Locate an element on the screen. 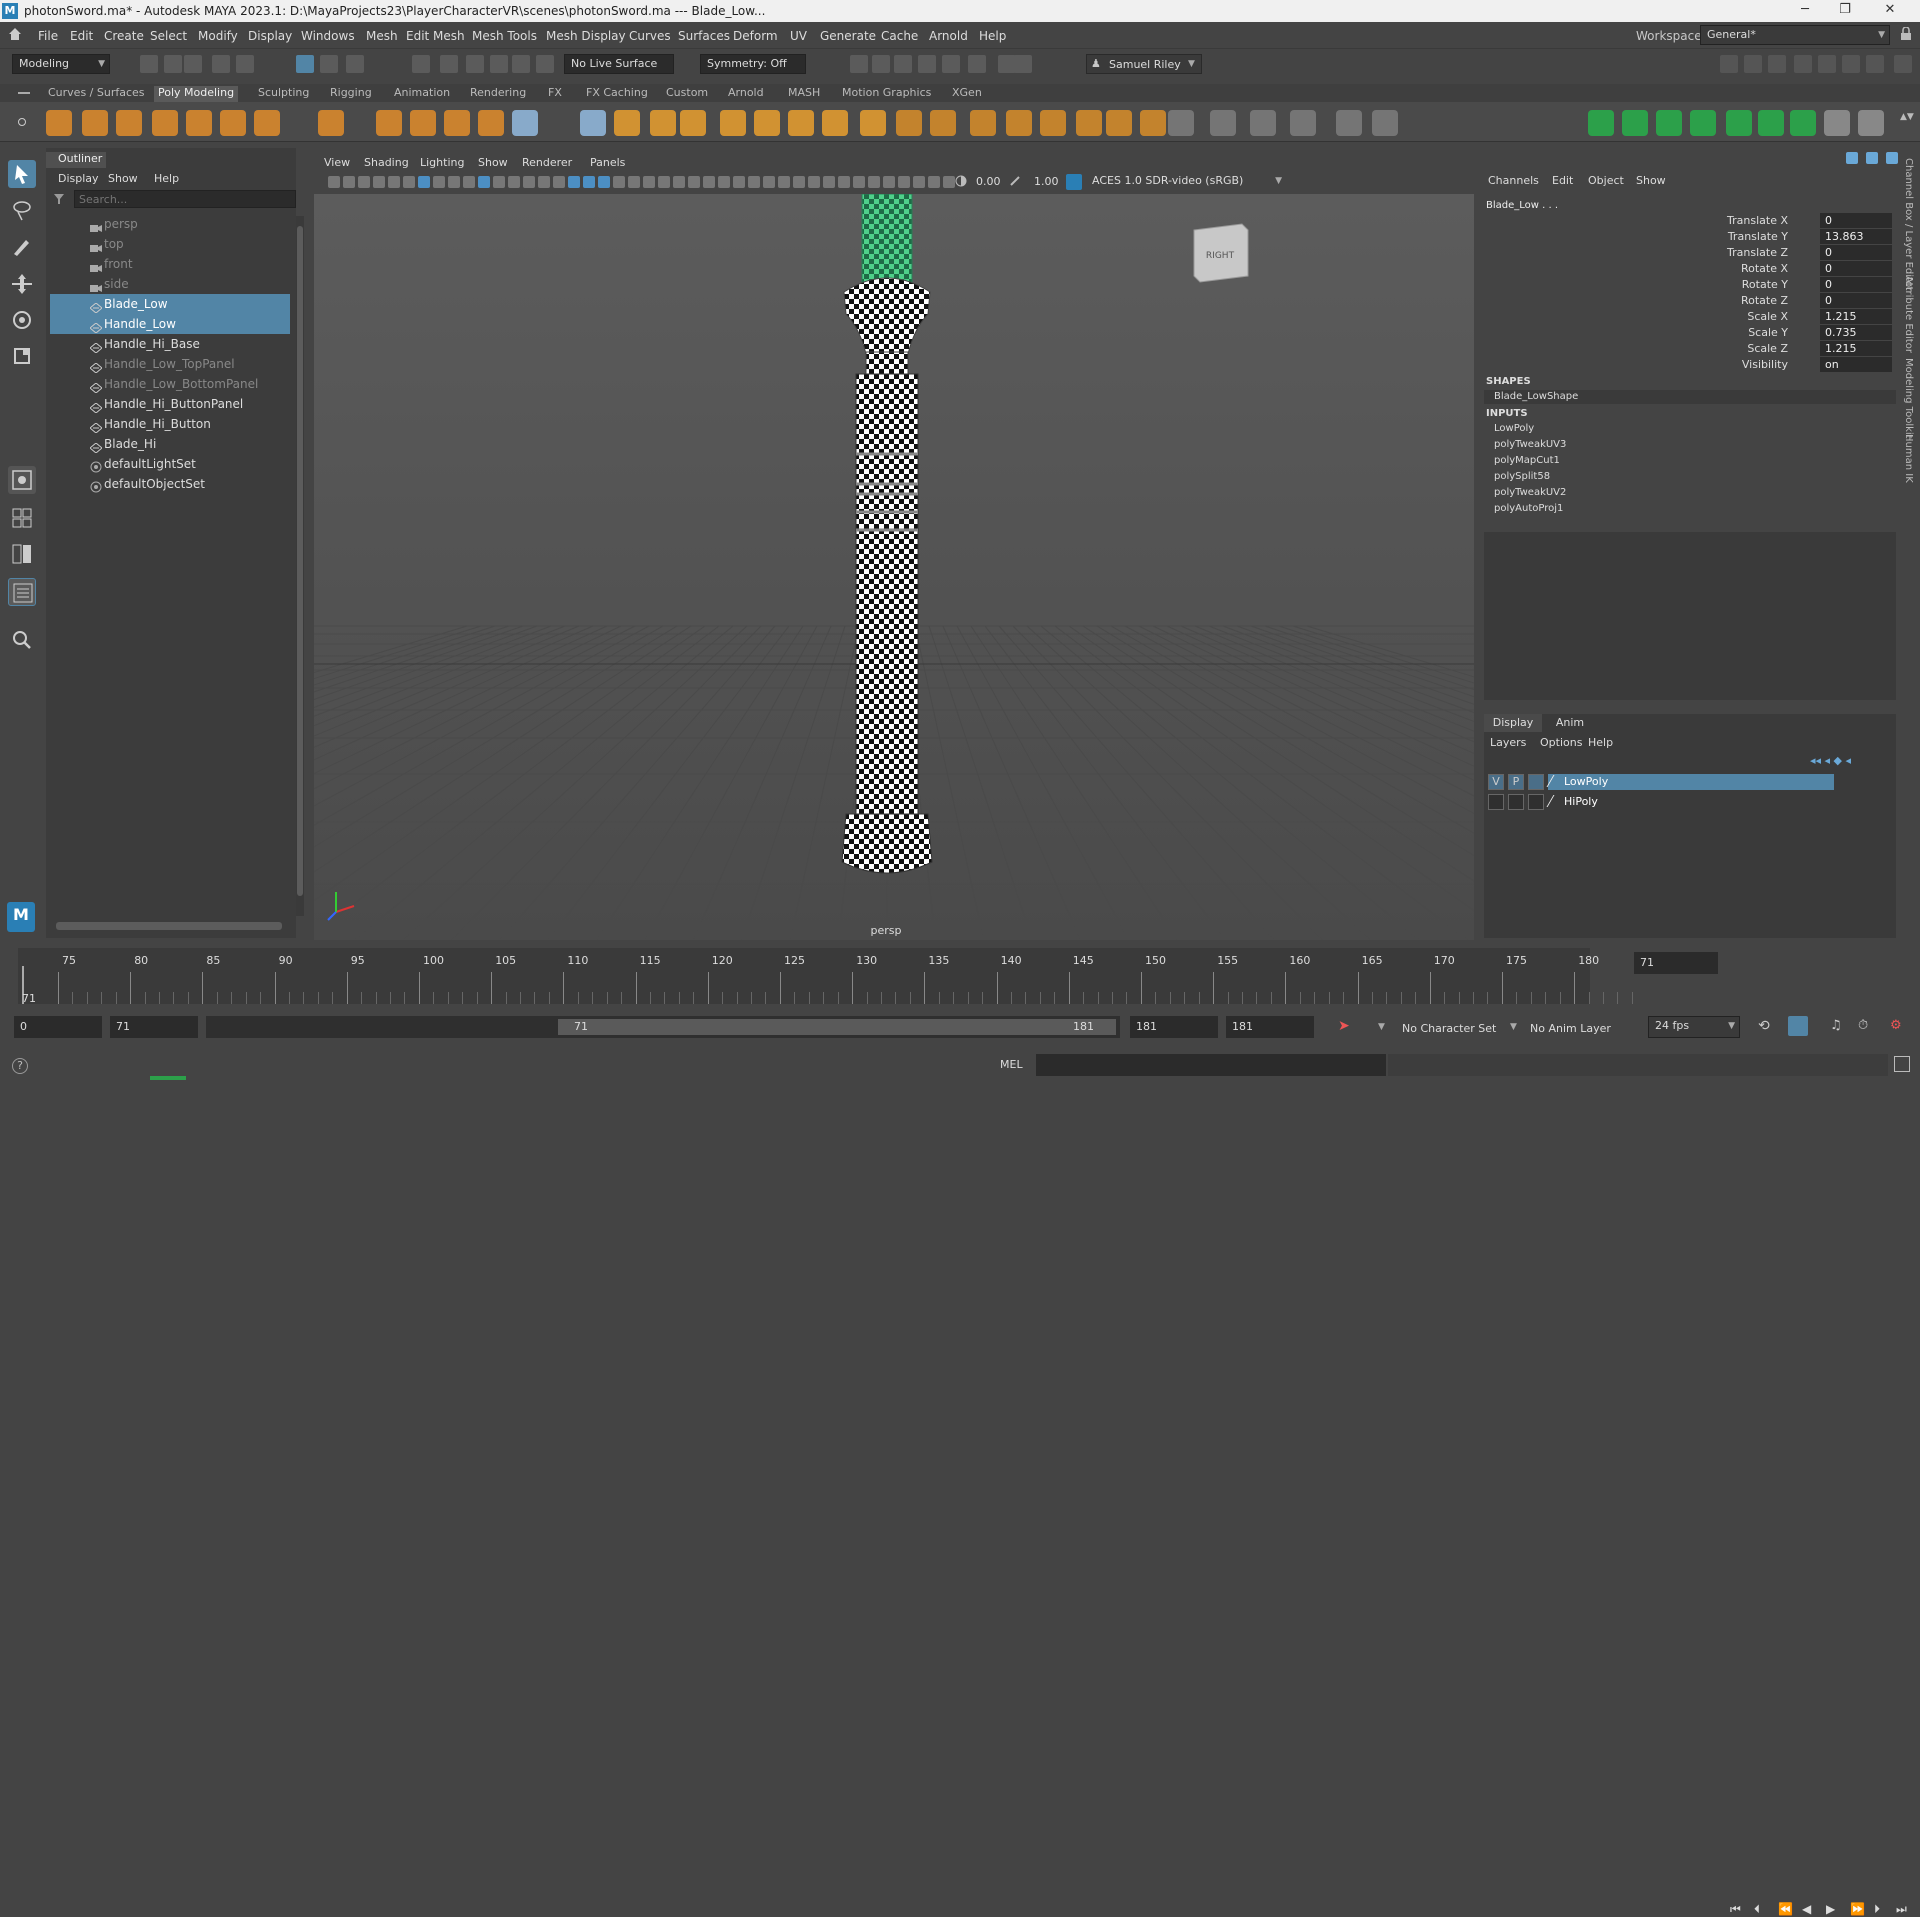  bridge-icon is located at coordinates (873, 123).